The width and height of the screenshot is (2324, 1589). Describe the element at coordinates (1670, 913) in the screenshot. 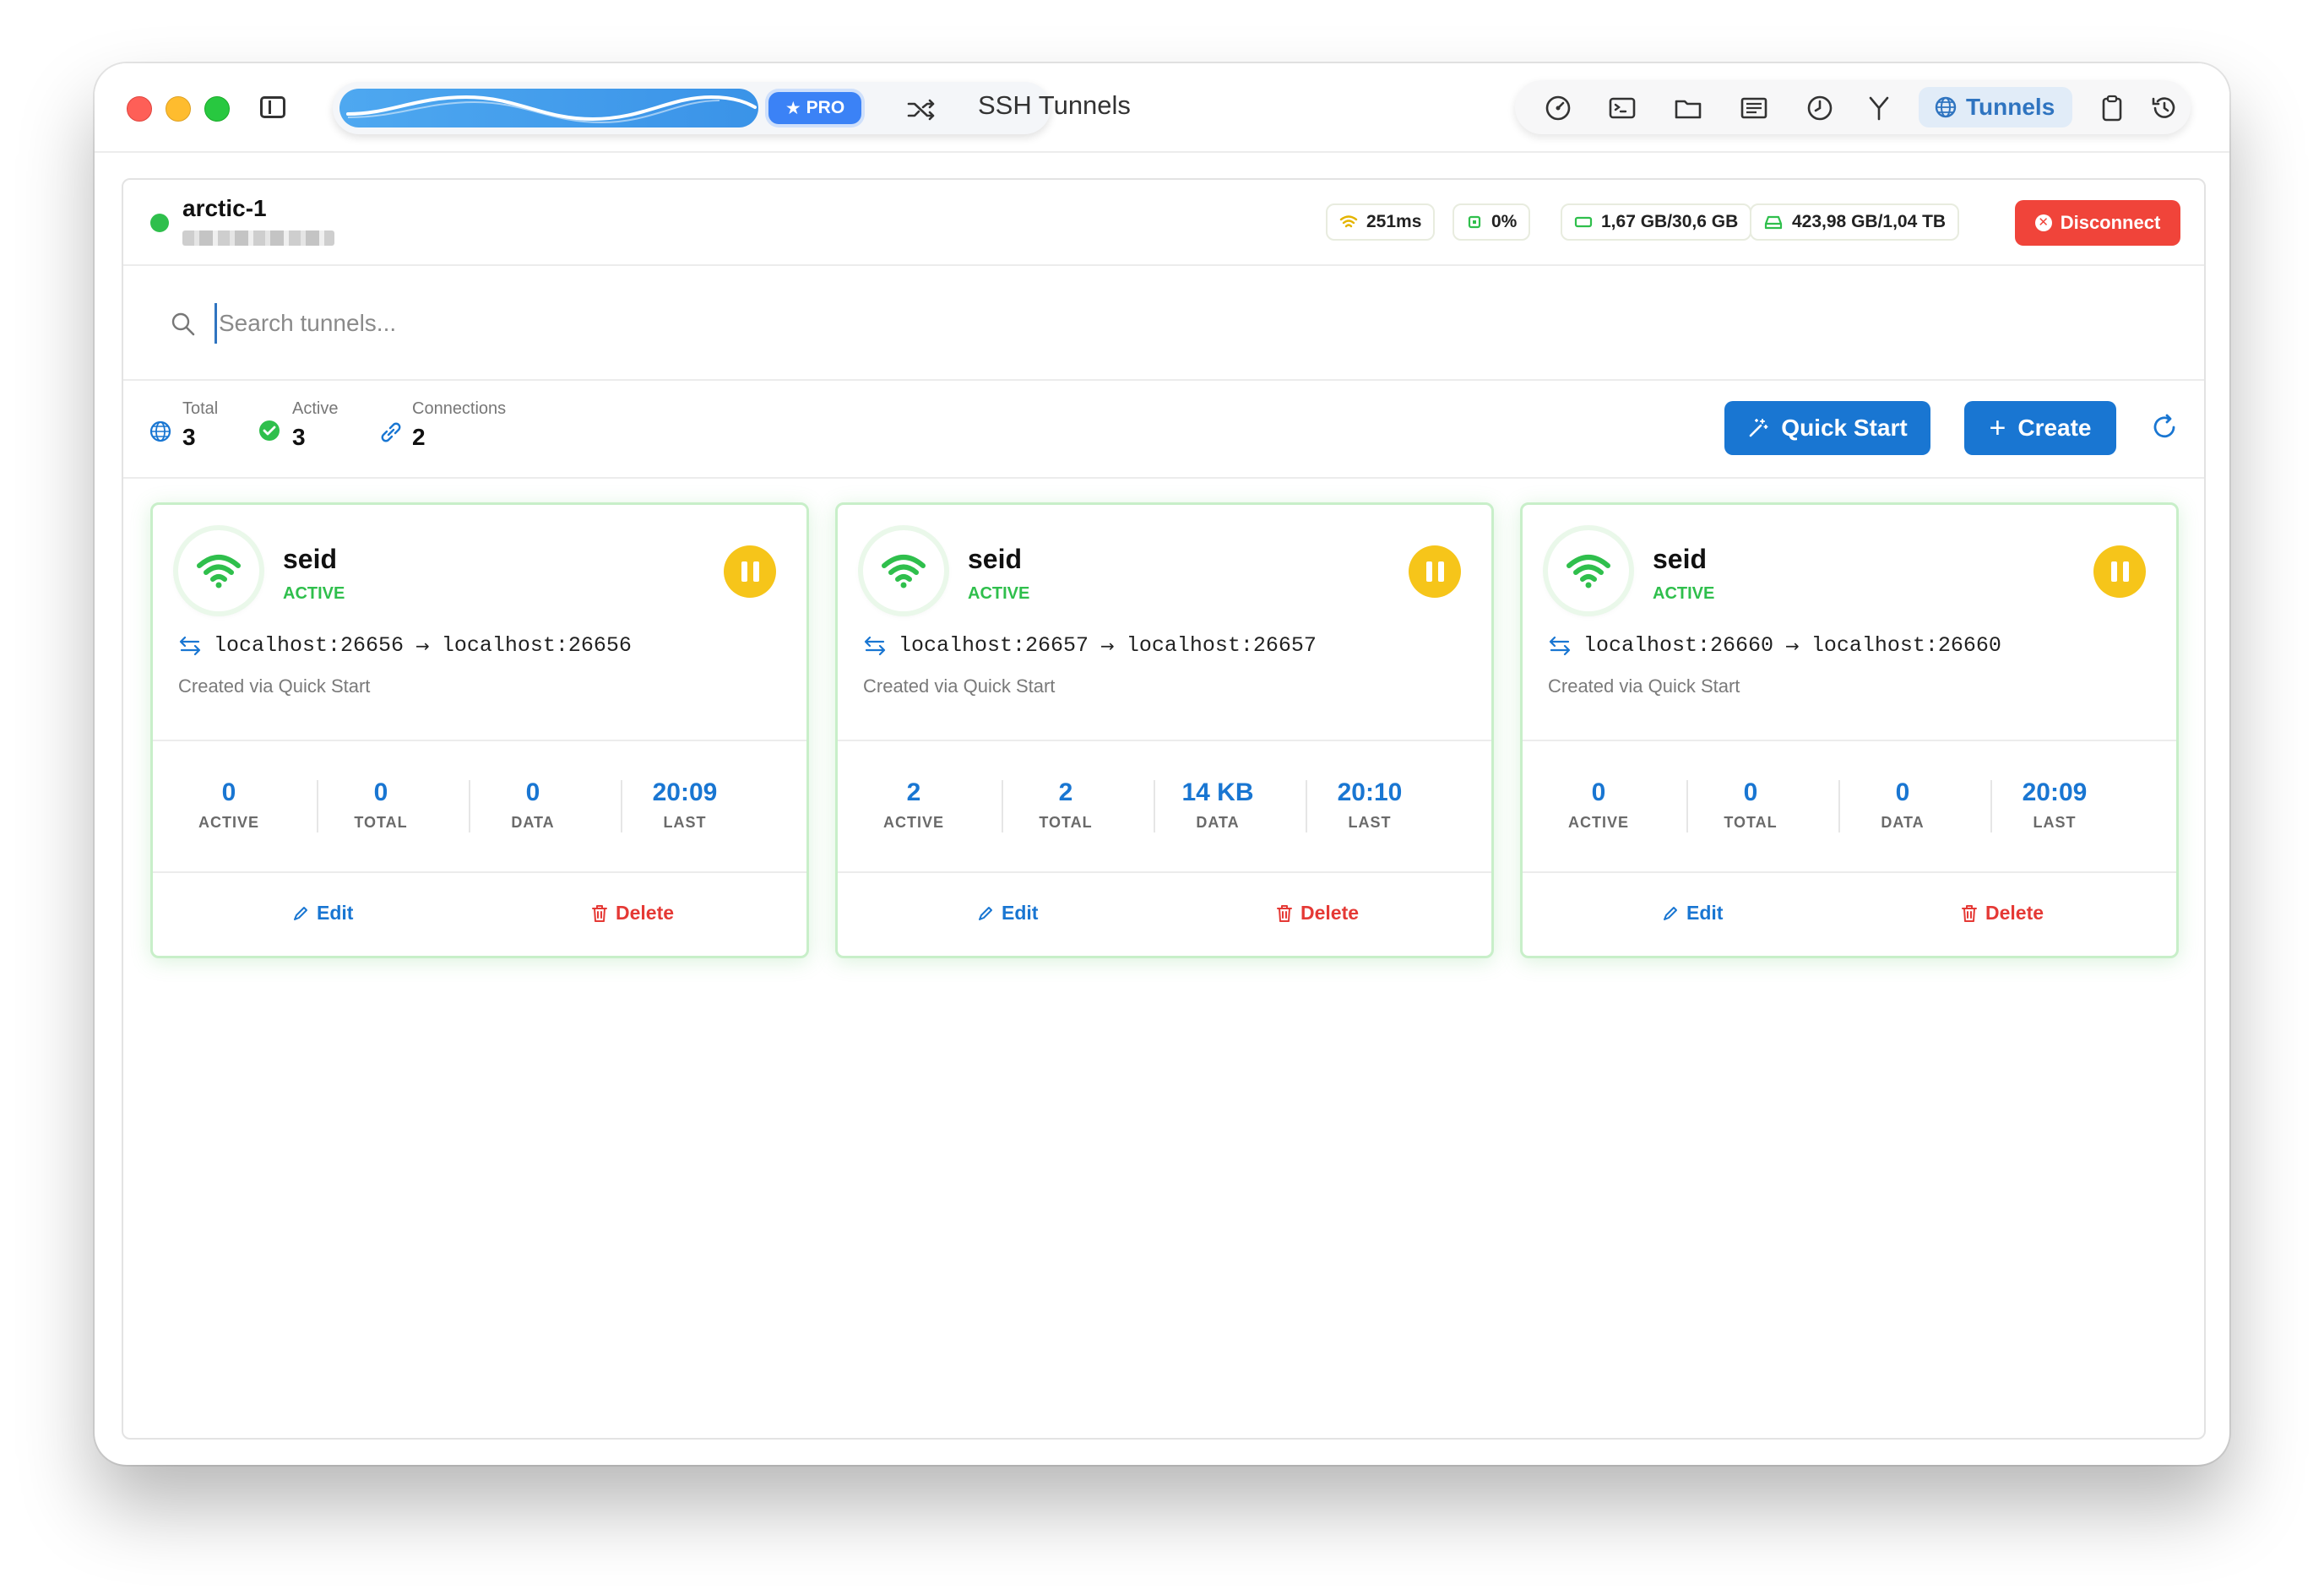

I see `pencil-icon` at that location.